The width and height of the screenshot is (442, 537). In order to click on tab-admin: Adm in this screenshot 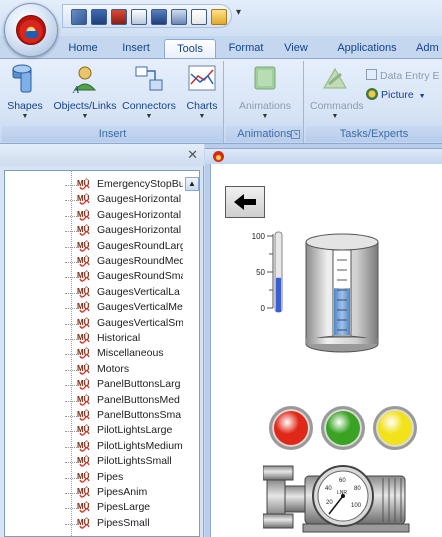, I will do `click(429, 48)`.